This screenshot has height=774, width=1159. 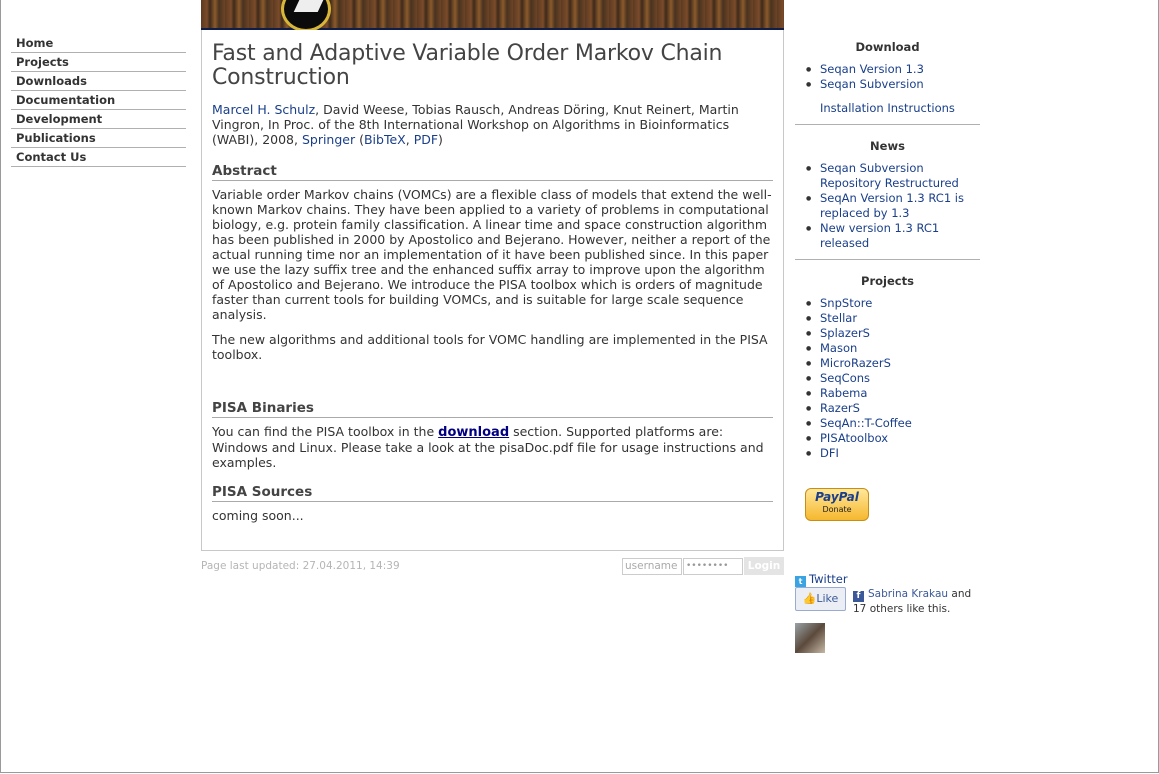 I want to click on download-heading: Download, so click(x=887, y=47).